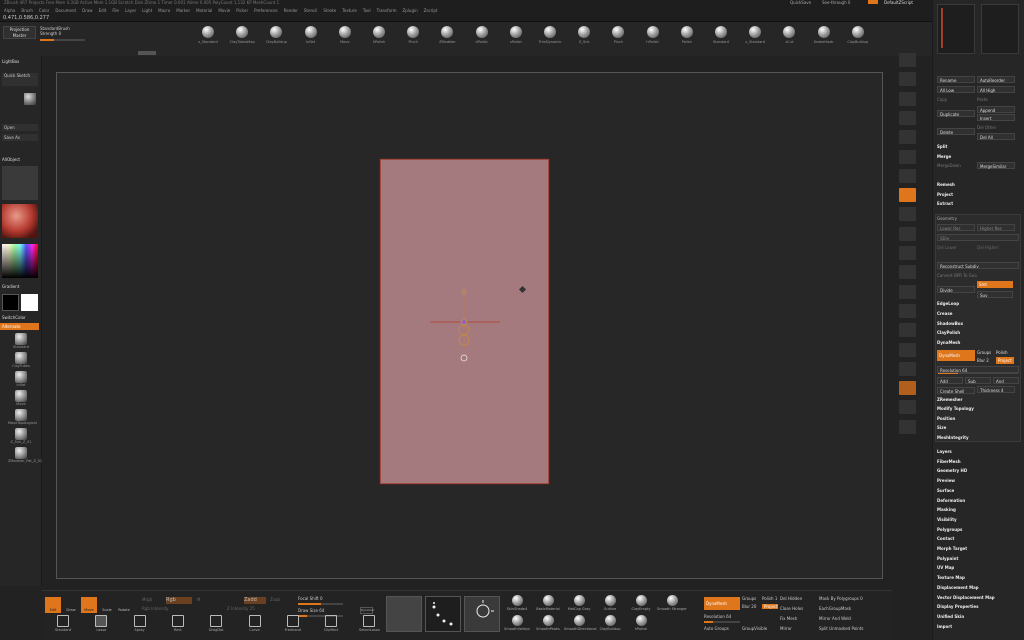 Image resolution: width=1024 pixels, height=640 pixels. Describe the element at coordinates (21, 360) in the screenshot. I see `left-brush-claytubes: ClayTubes` at that location.